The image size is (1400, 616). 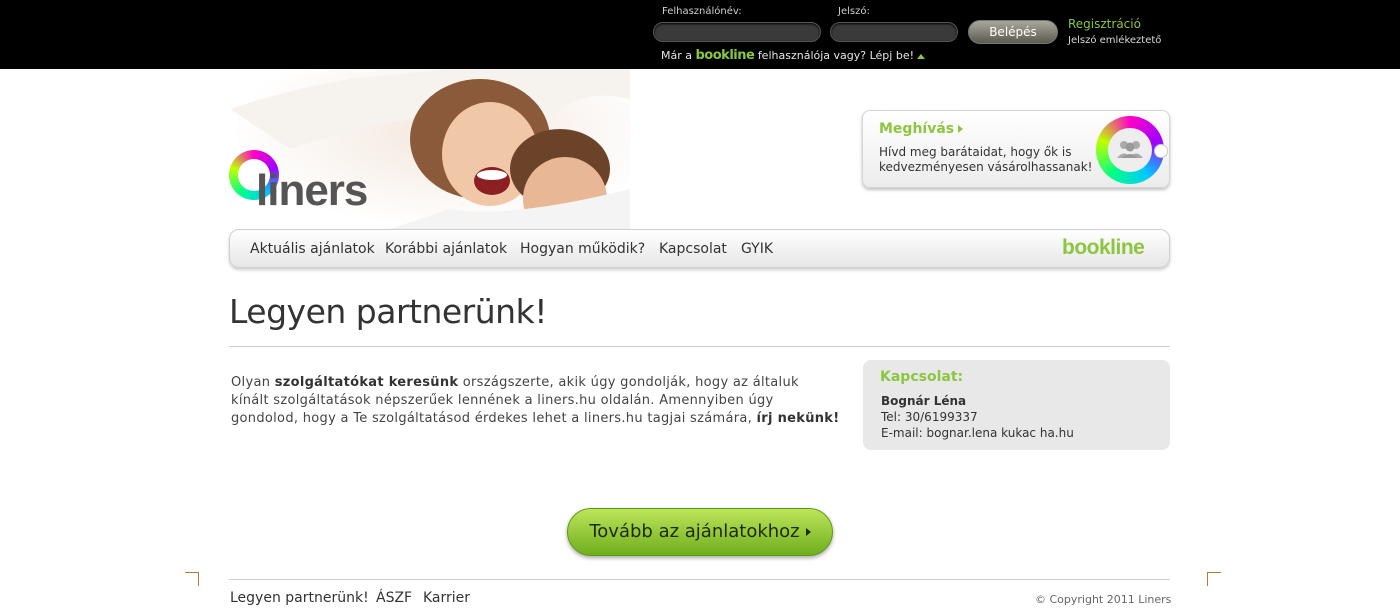 I want to click on nav-item-faq: GYIK, so click(x=757, y=249).